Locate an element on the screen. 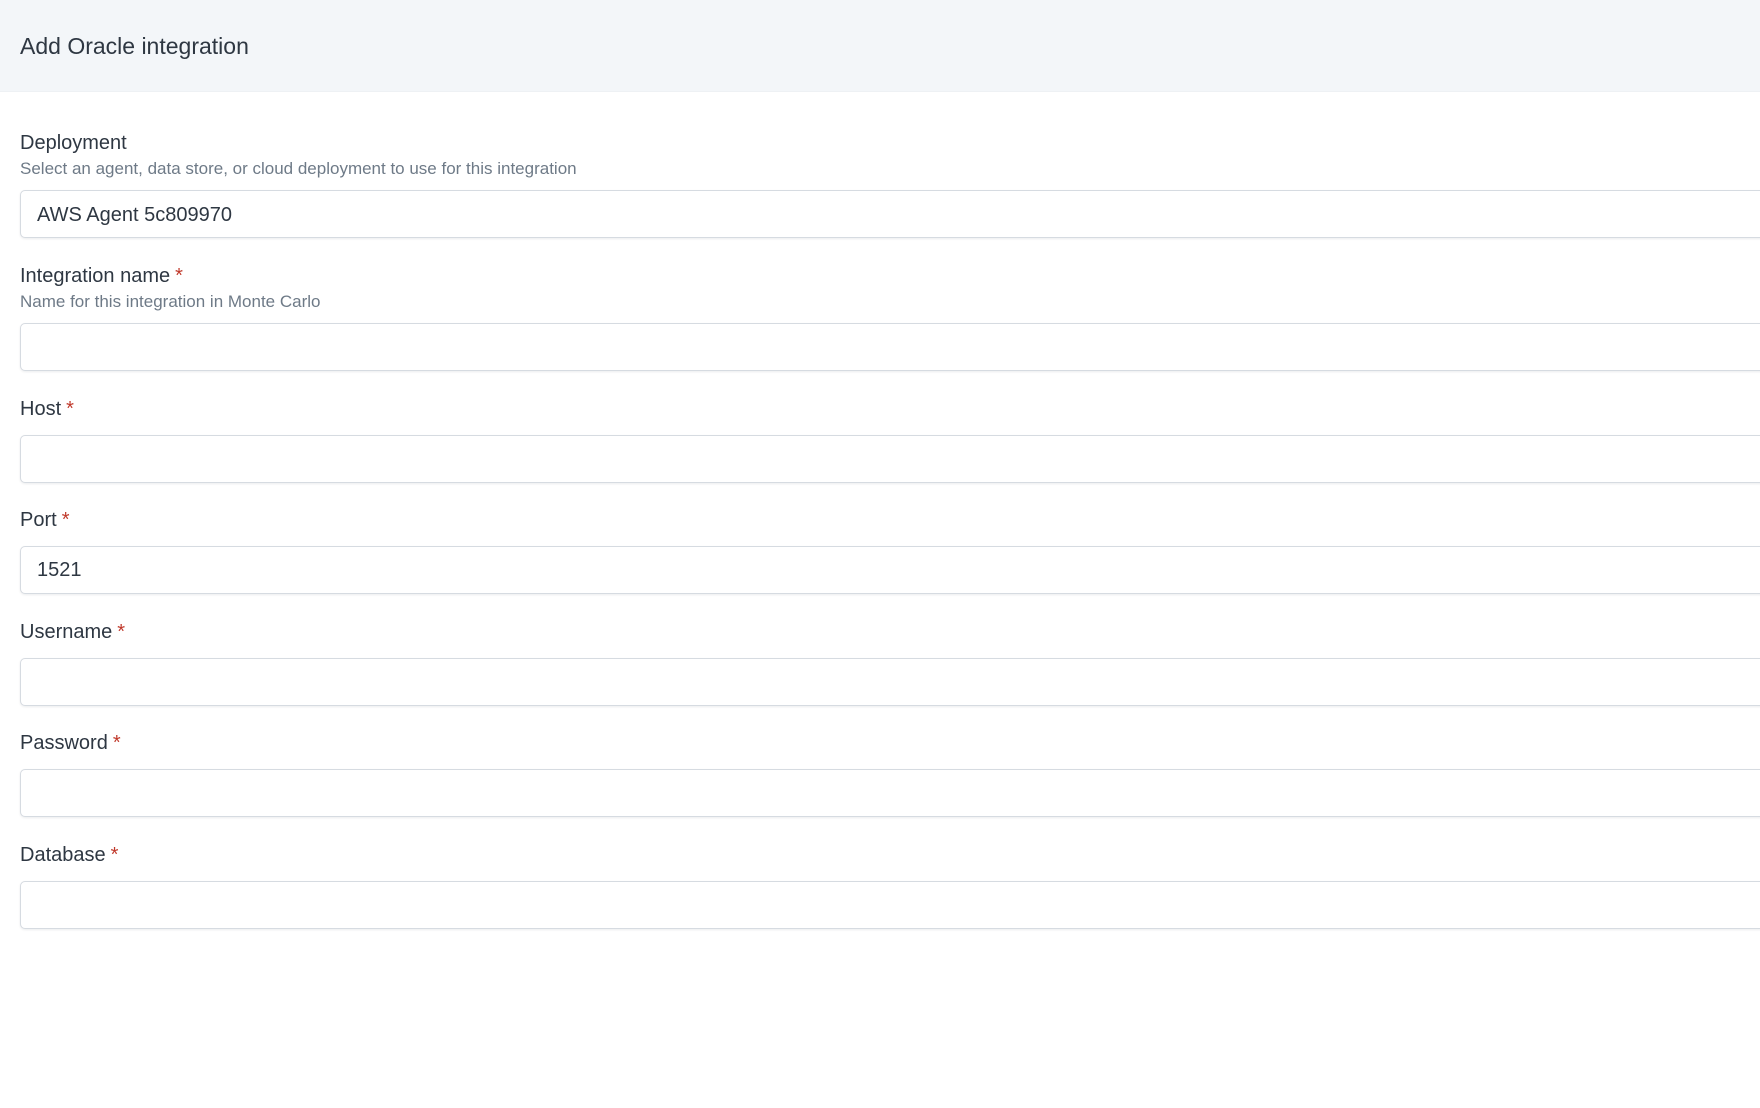  deployment-label: Deployment is located at coordinates (73, 143).